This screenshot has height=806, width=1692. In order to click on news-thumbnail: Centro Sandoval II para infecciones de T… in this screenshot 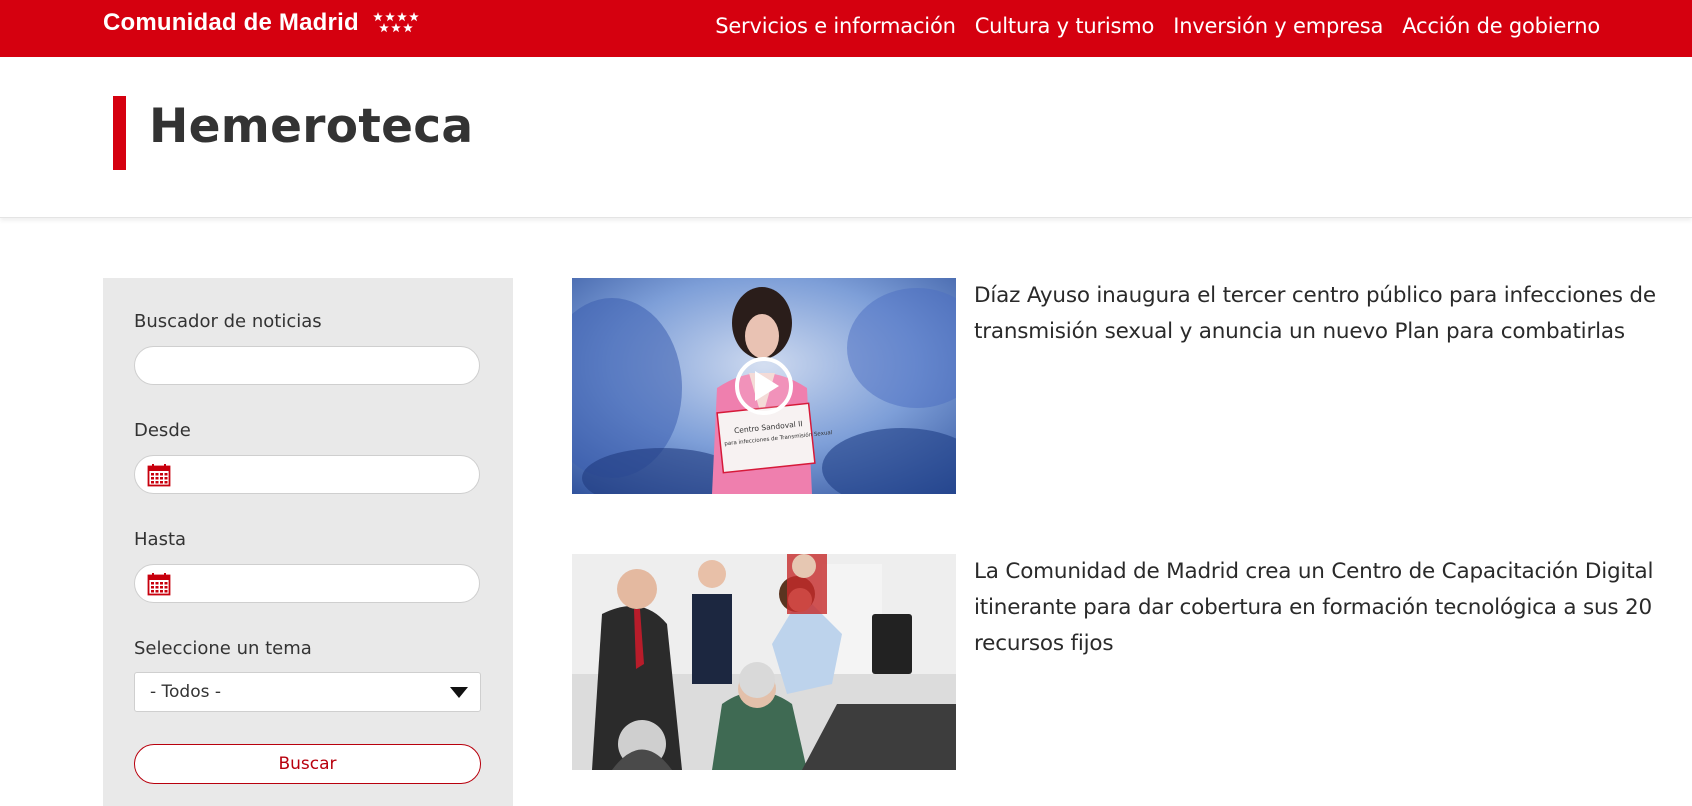, I will do `click(764, 386)`.